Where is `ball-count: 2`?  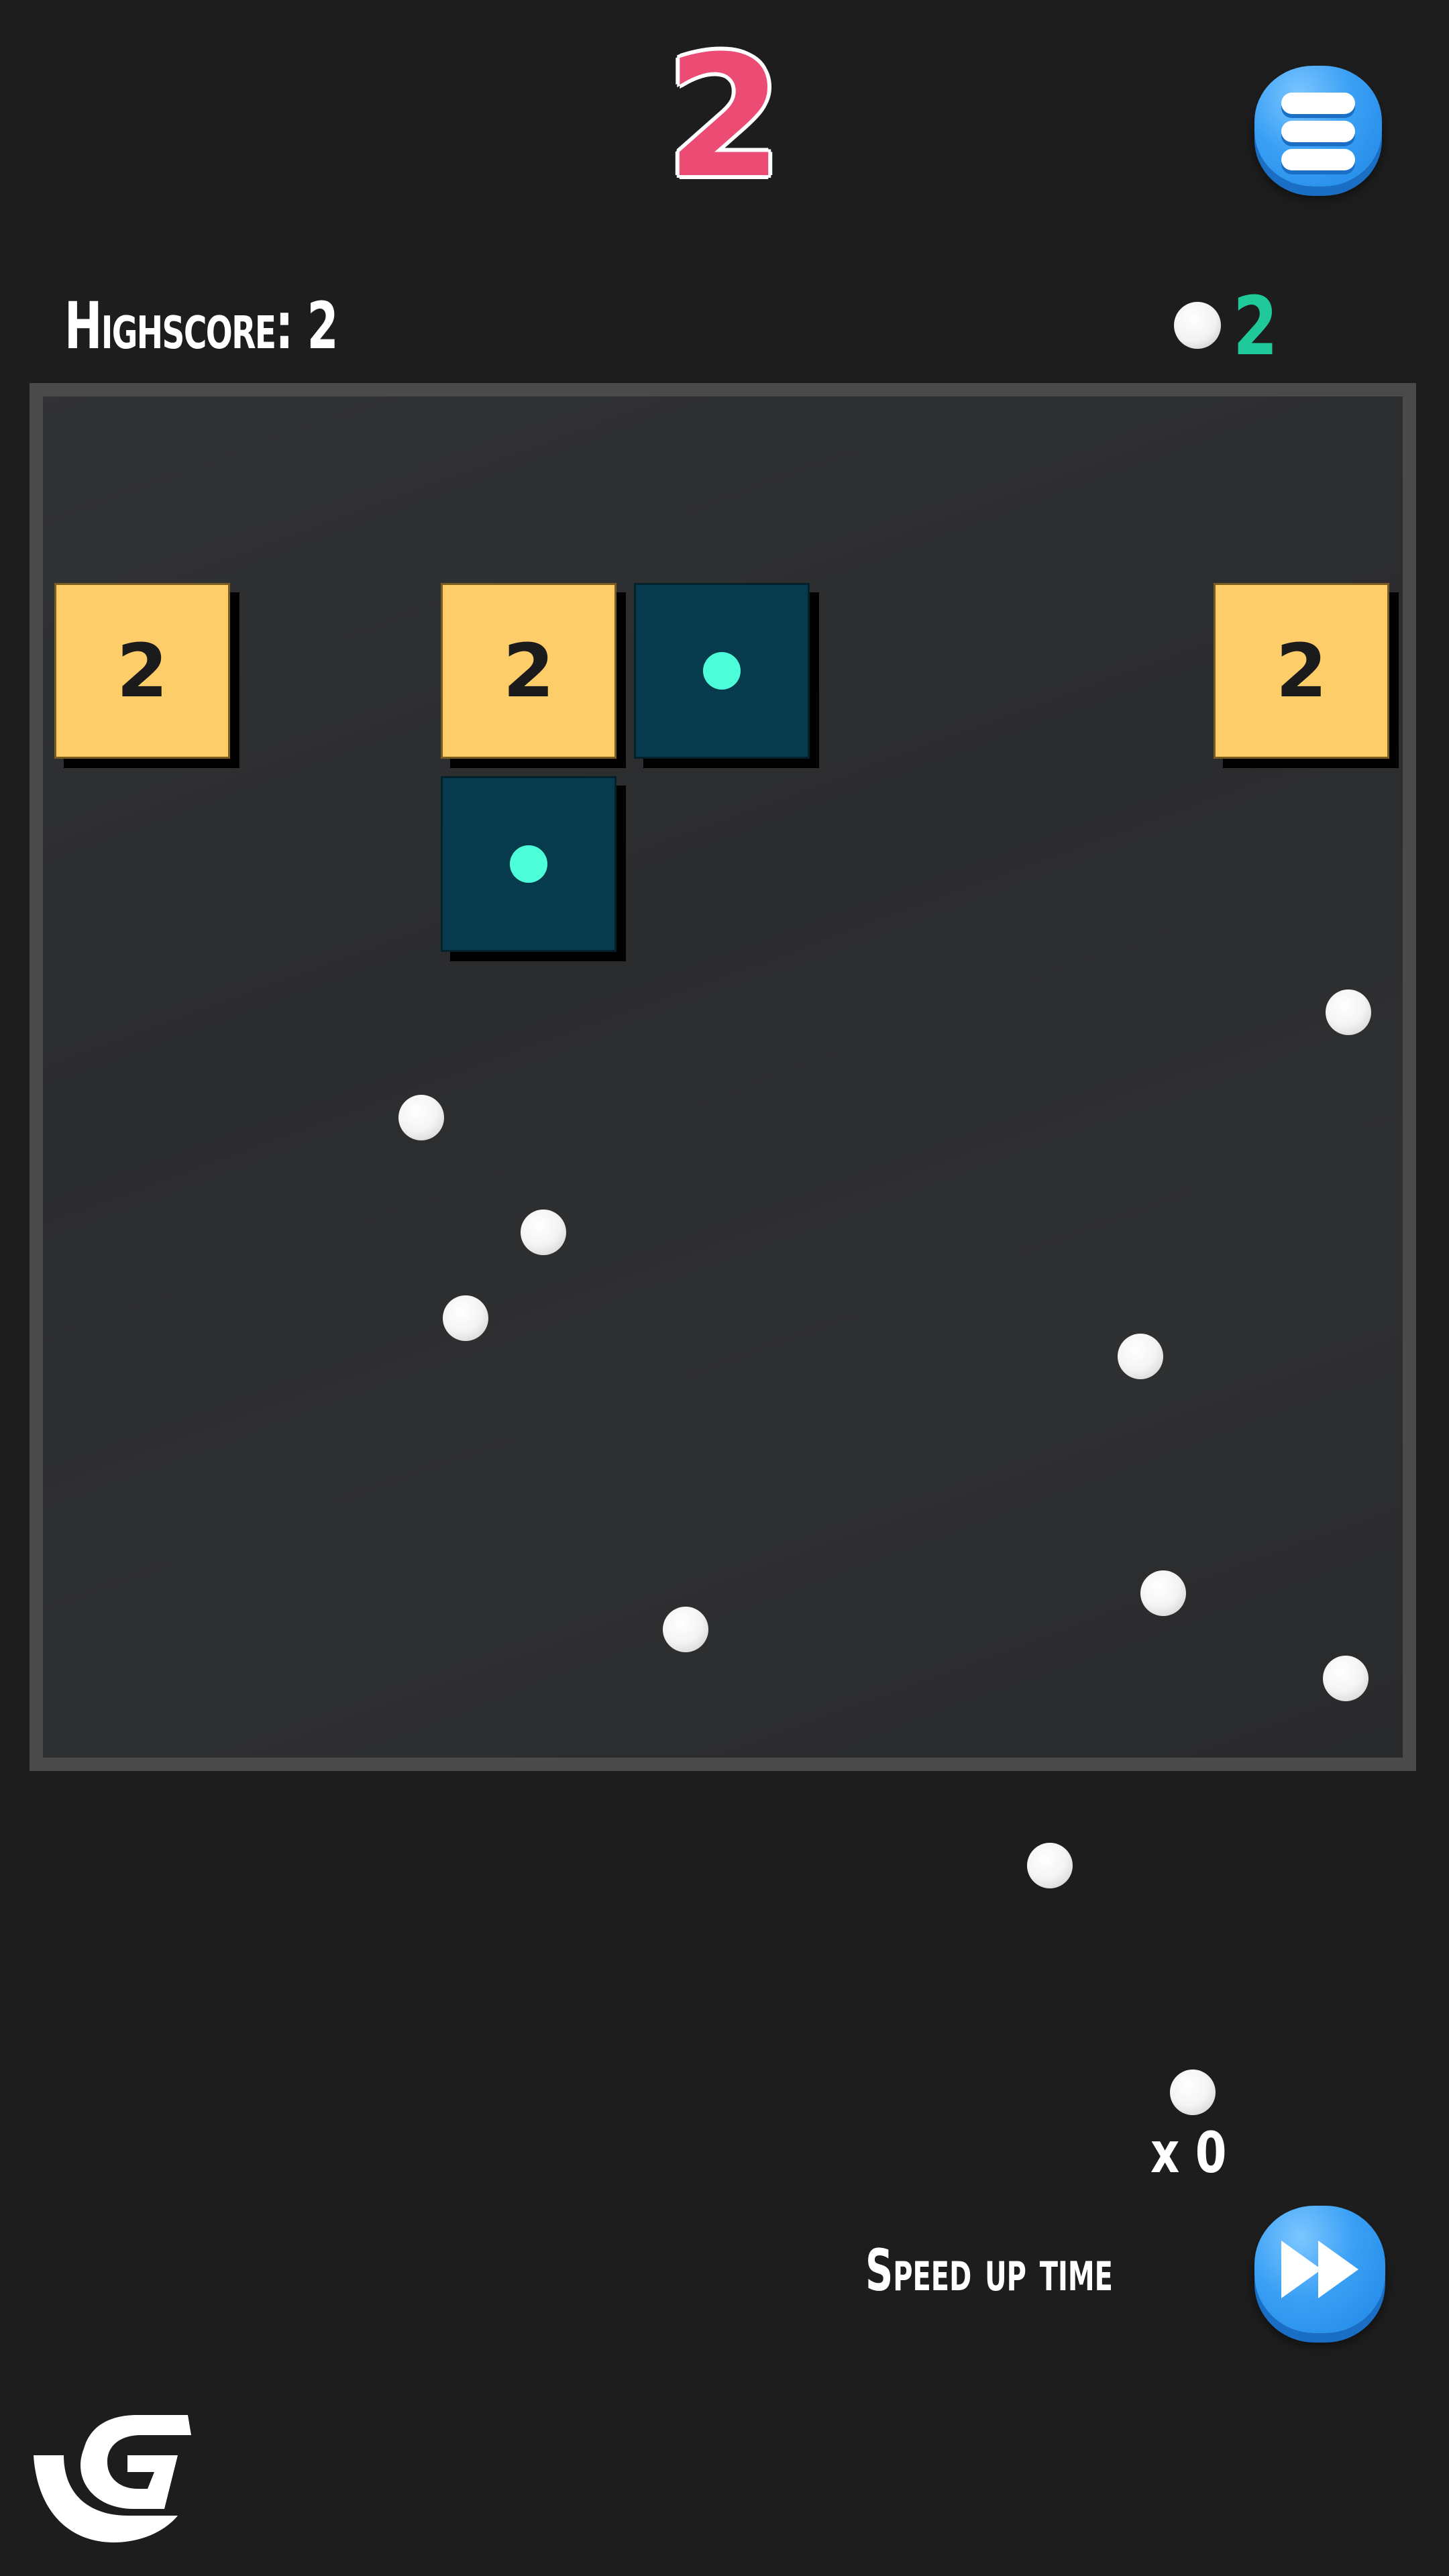
ball-count: 2 is located at coordinates (1255, 327).